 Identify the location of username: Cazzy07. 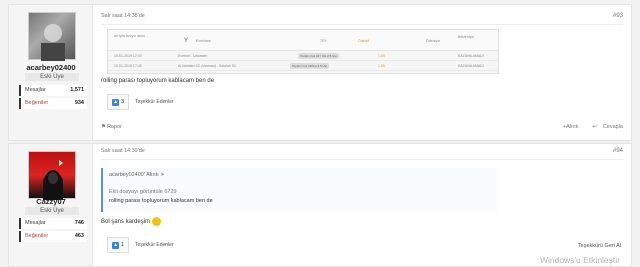
(51, 201).